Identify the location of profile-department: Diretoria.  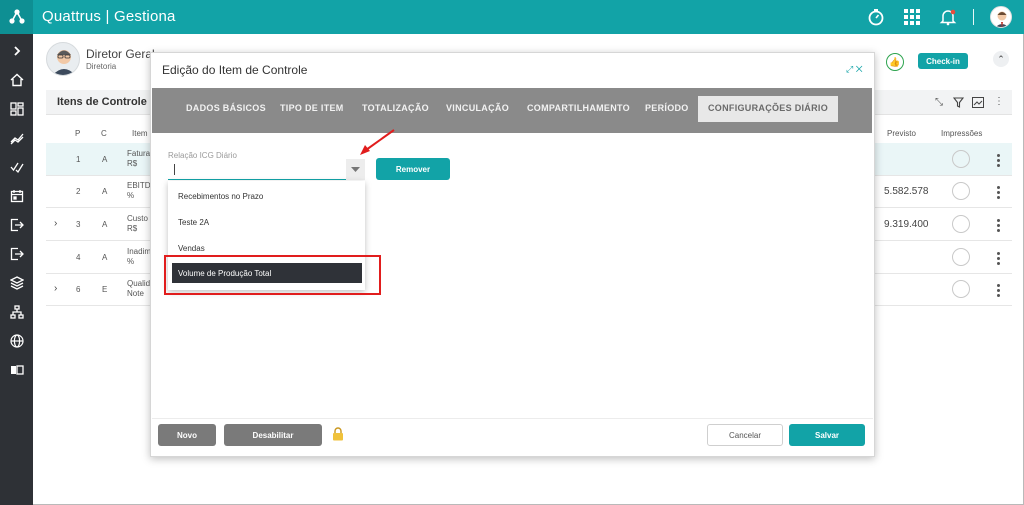
(101, 66).